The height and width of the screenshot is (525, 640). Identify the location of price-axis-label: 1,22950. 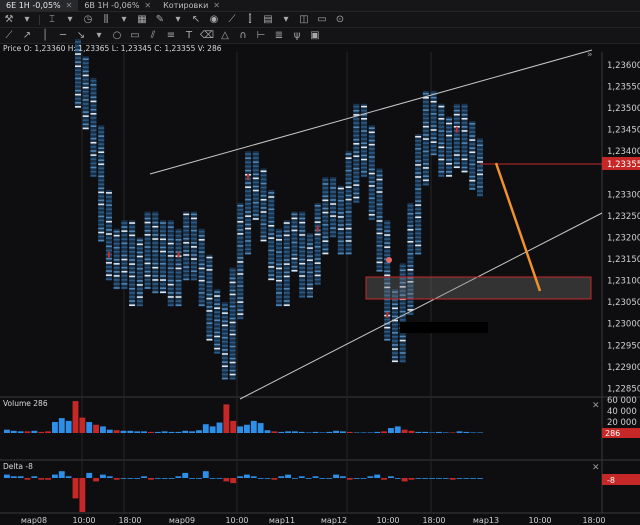
(623, 346).